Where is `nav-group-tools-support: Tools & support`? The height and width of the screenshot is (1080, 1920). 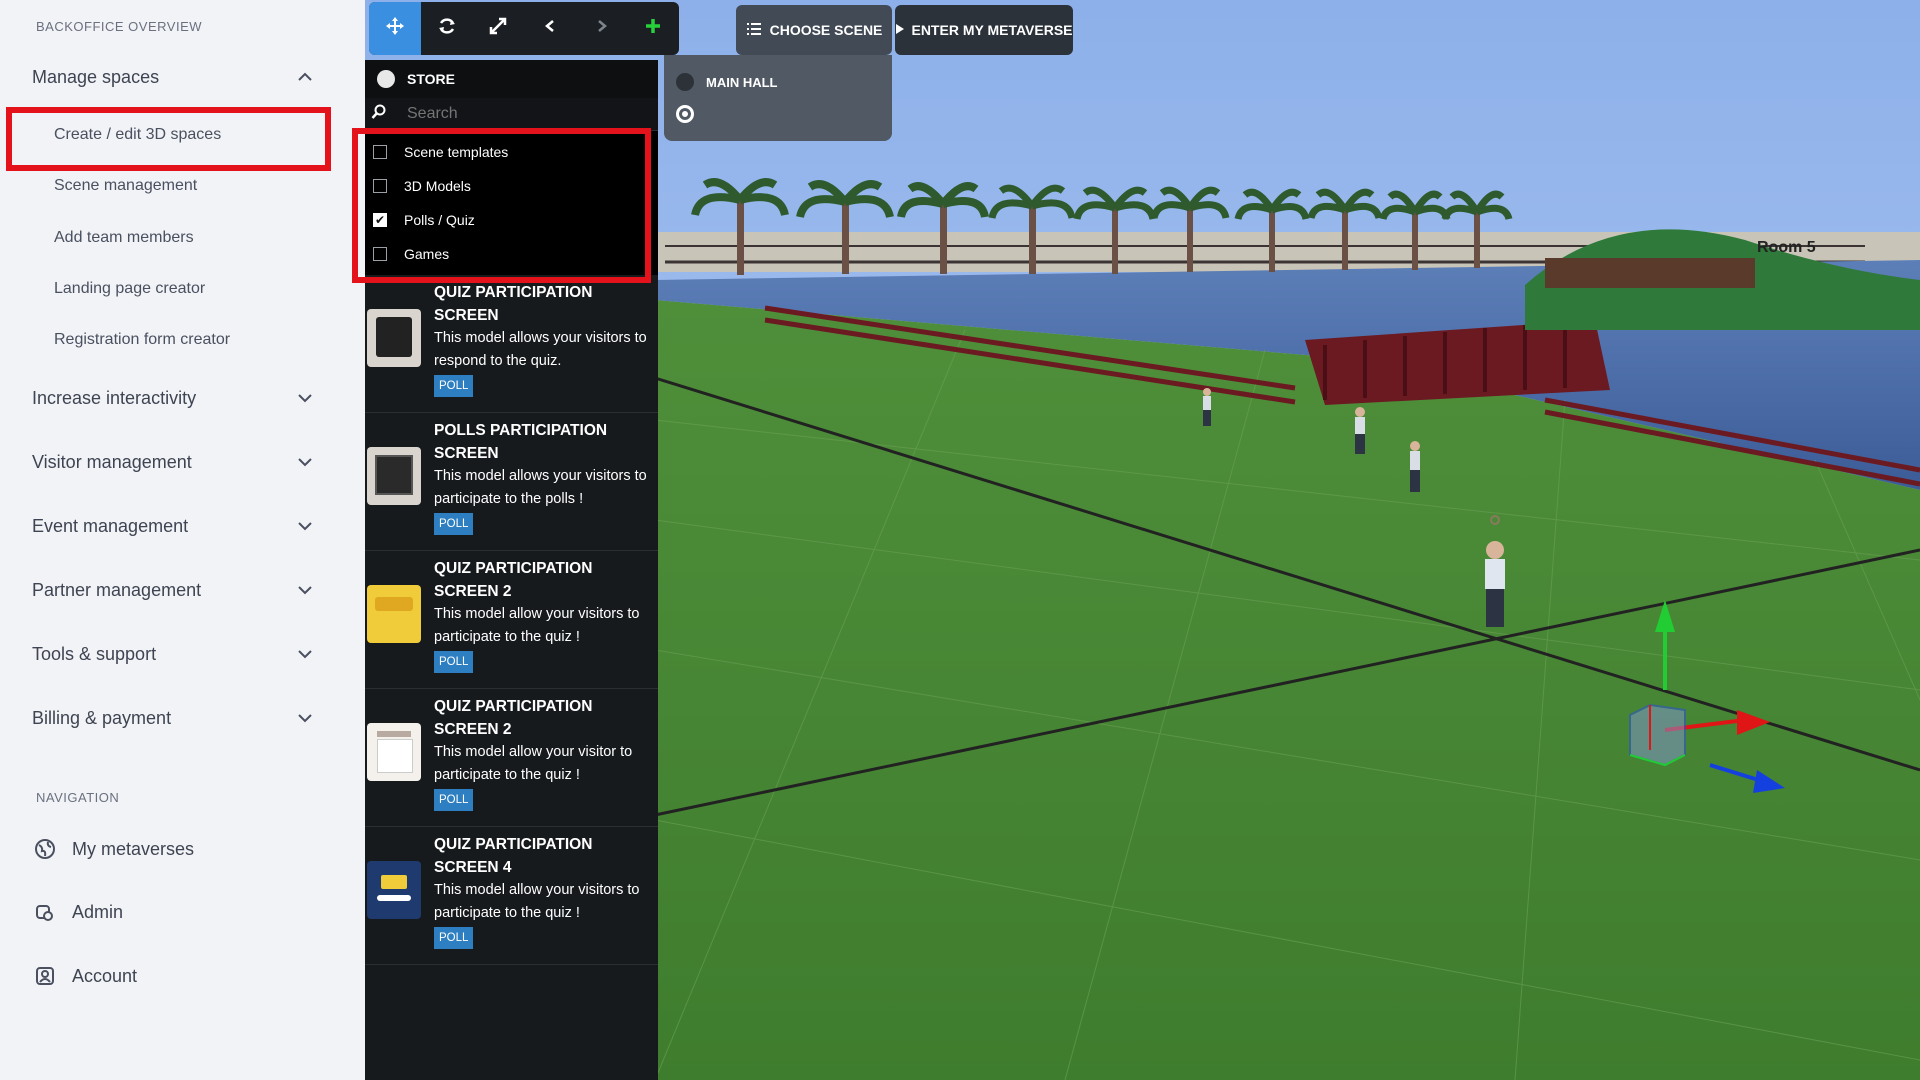
nav-group-tools-support: Tools & support is located at coordinates (173, 654).